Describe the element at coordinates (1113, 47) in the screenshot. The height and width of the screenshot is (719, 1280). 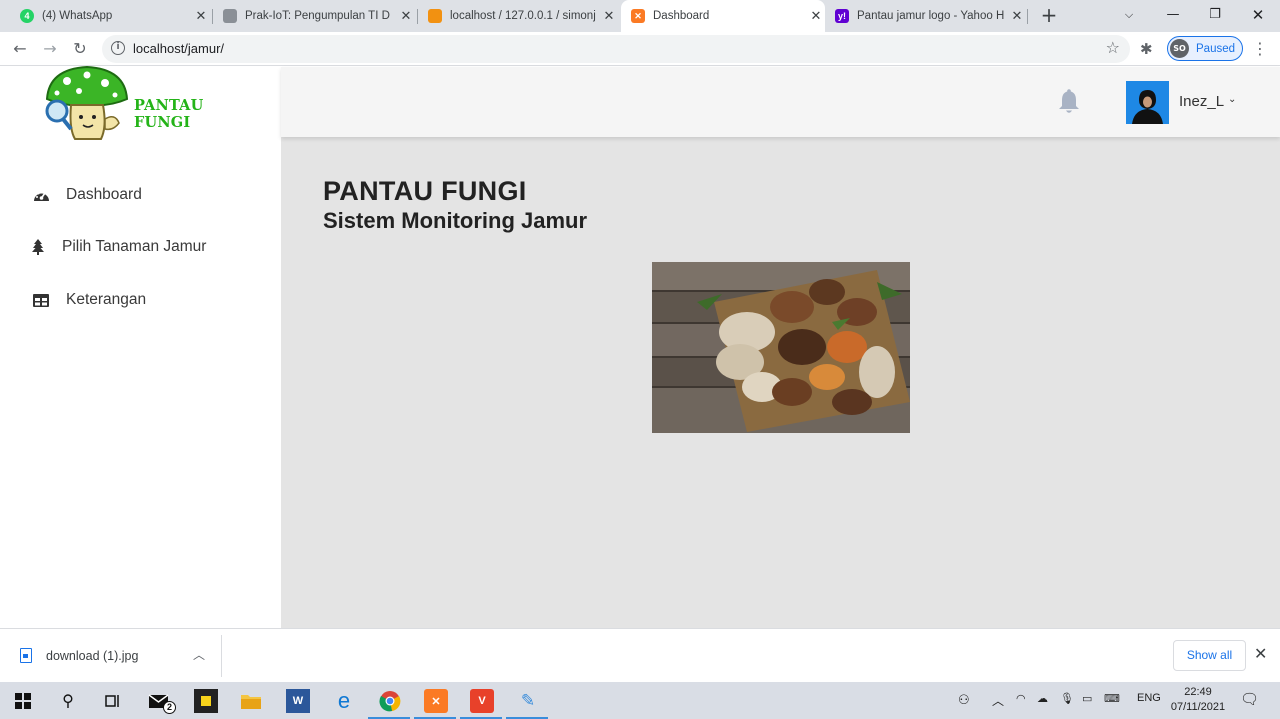
I see `bookmark-star-icon: ☆` at that location.